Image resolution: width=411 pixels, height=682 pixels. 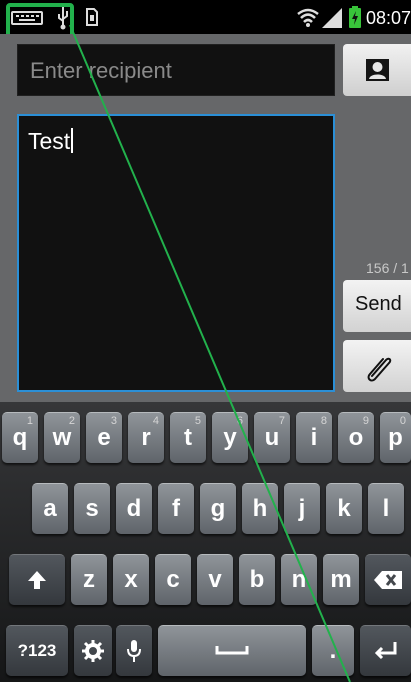 What do you see at coordinates (188, 437) in the screenshot?
I see `key-t: t5` at bounding box center [188, 437].